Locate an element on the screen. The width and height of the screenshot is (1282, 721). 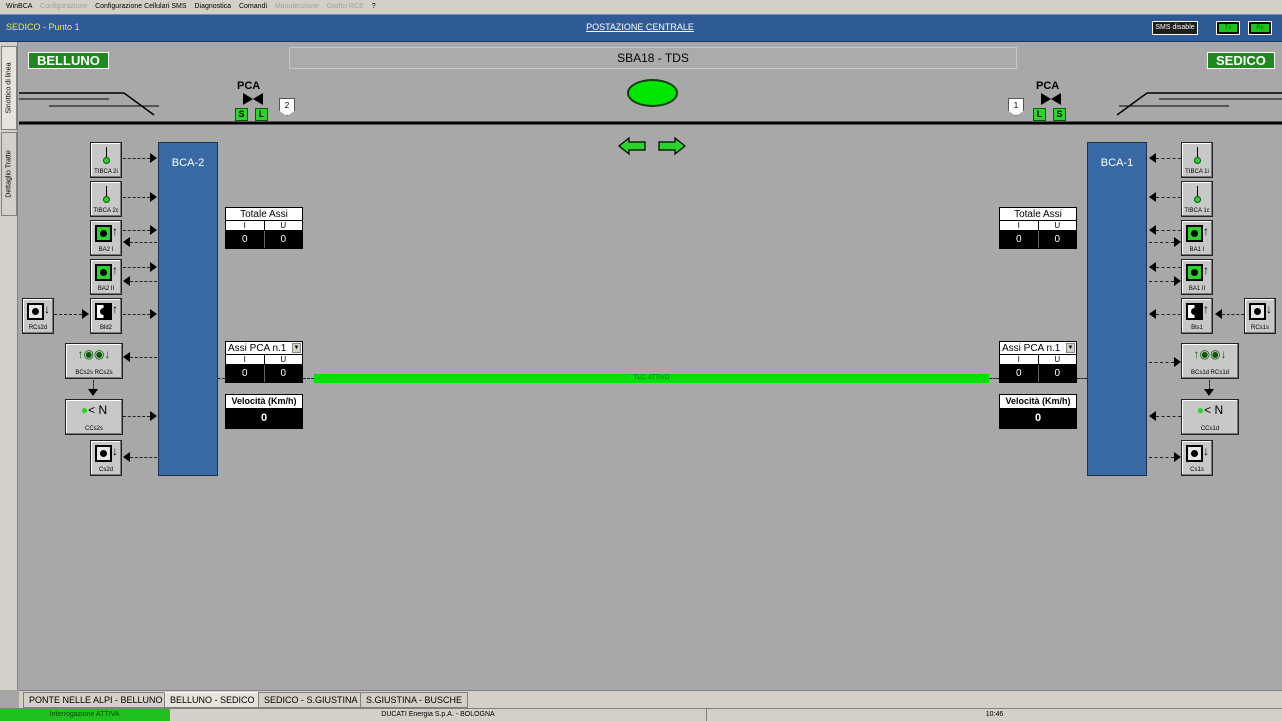
assi-right-u-label: U is located at coordinates (1057, 359).